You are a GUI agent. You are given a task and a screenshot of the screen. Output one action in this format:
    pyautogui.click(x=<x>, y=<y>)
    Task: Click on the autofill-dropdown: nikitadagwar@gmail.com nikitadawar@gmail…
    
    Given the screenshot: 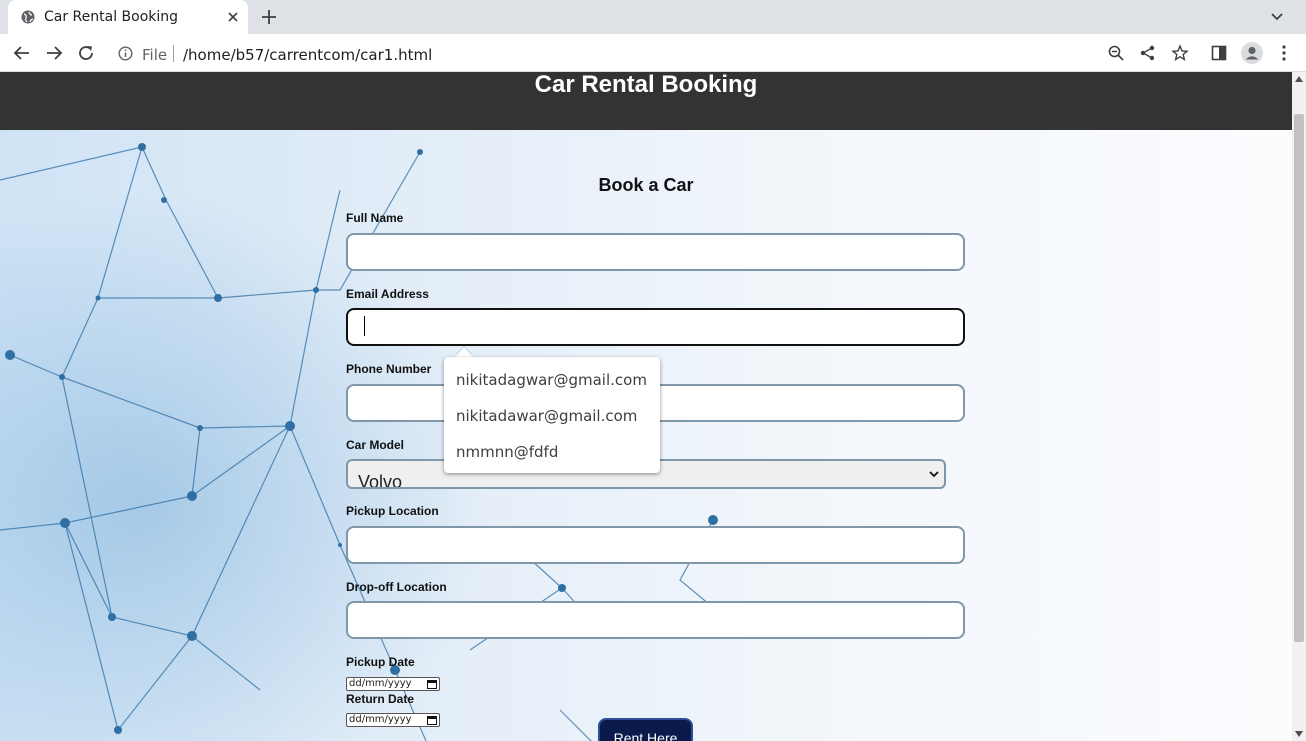 What is the action you would take?
    pyautogui.click(x=552, y=415)
    